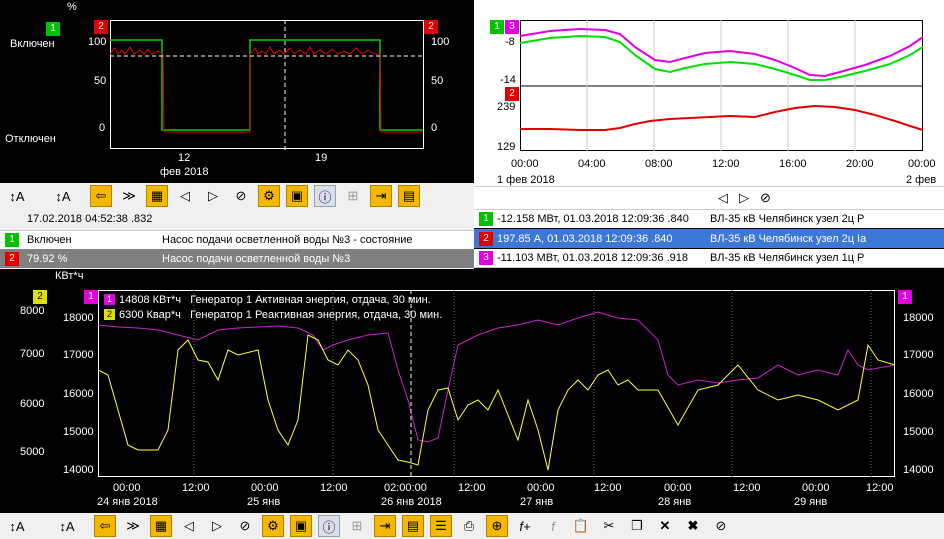  Describe the element at coordinates (918, 432) in the screenshot. I see `br-tick-15000: 15000` at that location.